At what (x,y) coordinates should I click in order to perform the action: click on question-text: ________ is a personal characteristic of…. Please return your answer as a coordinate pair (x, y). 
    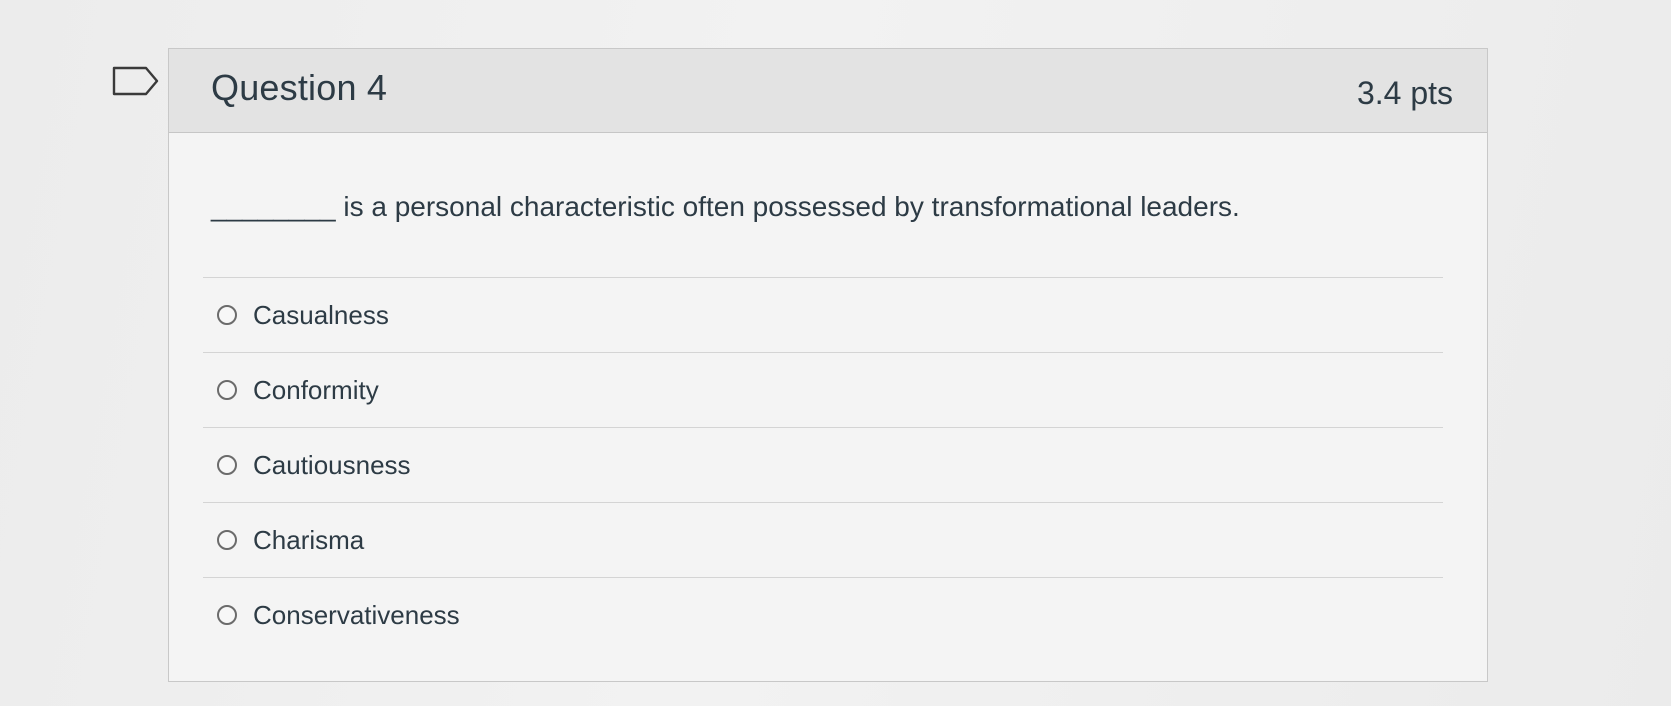
    Looking at the image, I should click on (725, 206).